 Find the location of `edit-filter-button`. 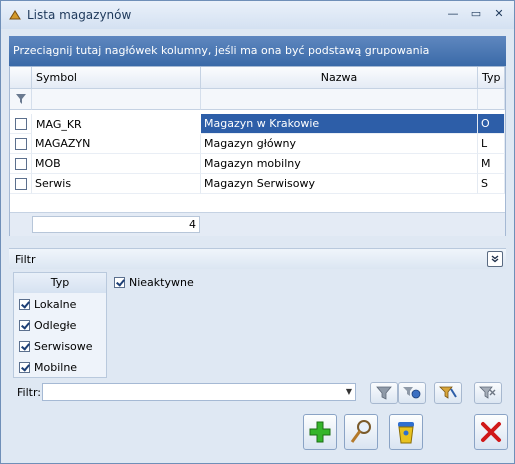

edit-filter-button is located at coordinates (448, 393).